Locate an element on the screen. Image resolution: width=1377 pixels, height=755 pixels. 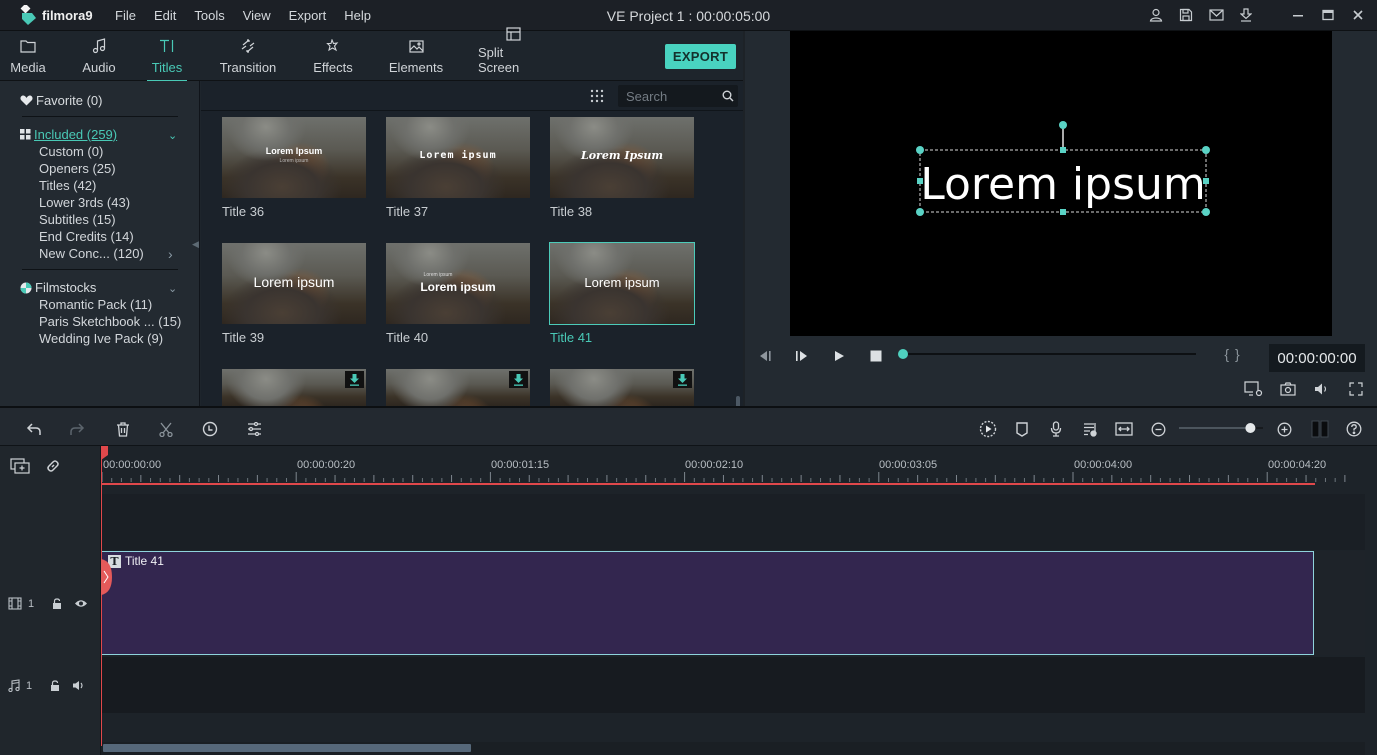
sidebar-item-custom: Custom (0) is located at coordinates (71, 151).